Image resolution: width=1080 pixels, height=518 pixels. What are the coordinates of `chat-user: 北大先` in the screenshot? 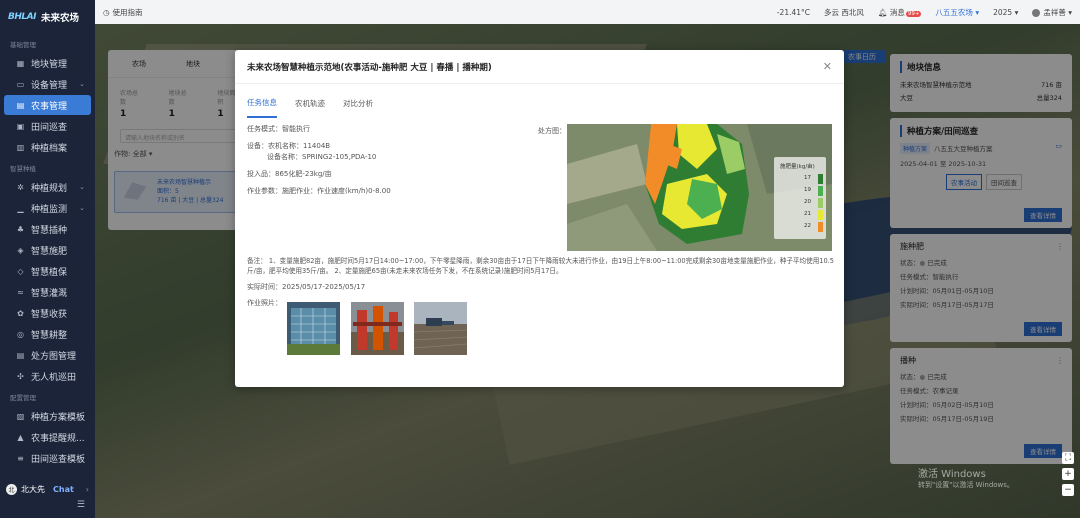 It's located at (33, 489).